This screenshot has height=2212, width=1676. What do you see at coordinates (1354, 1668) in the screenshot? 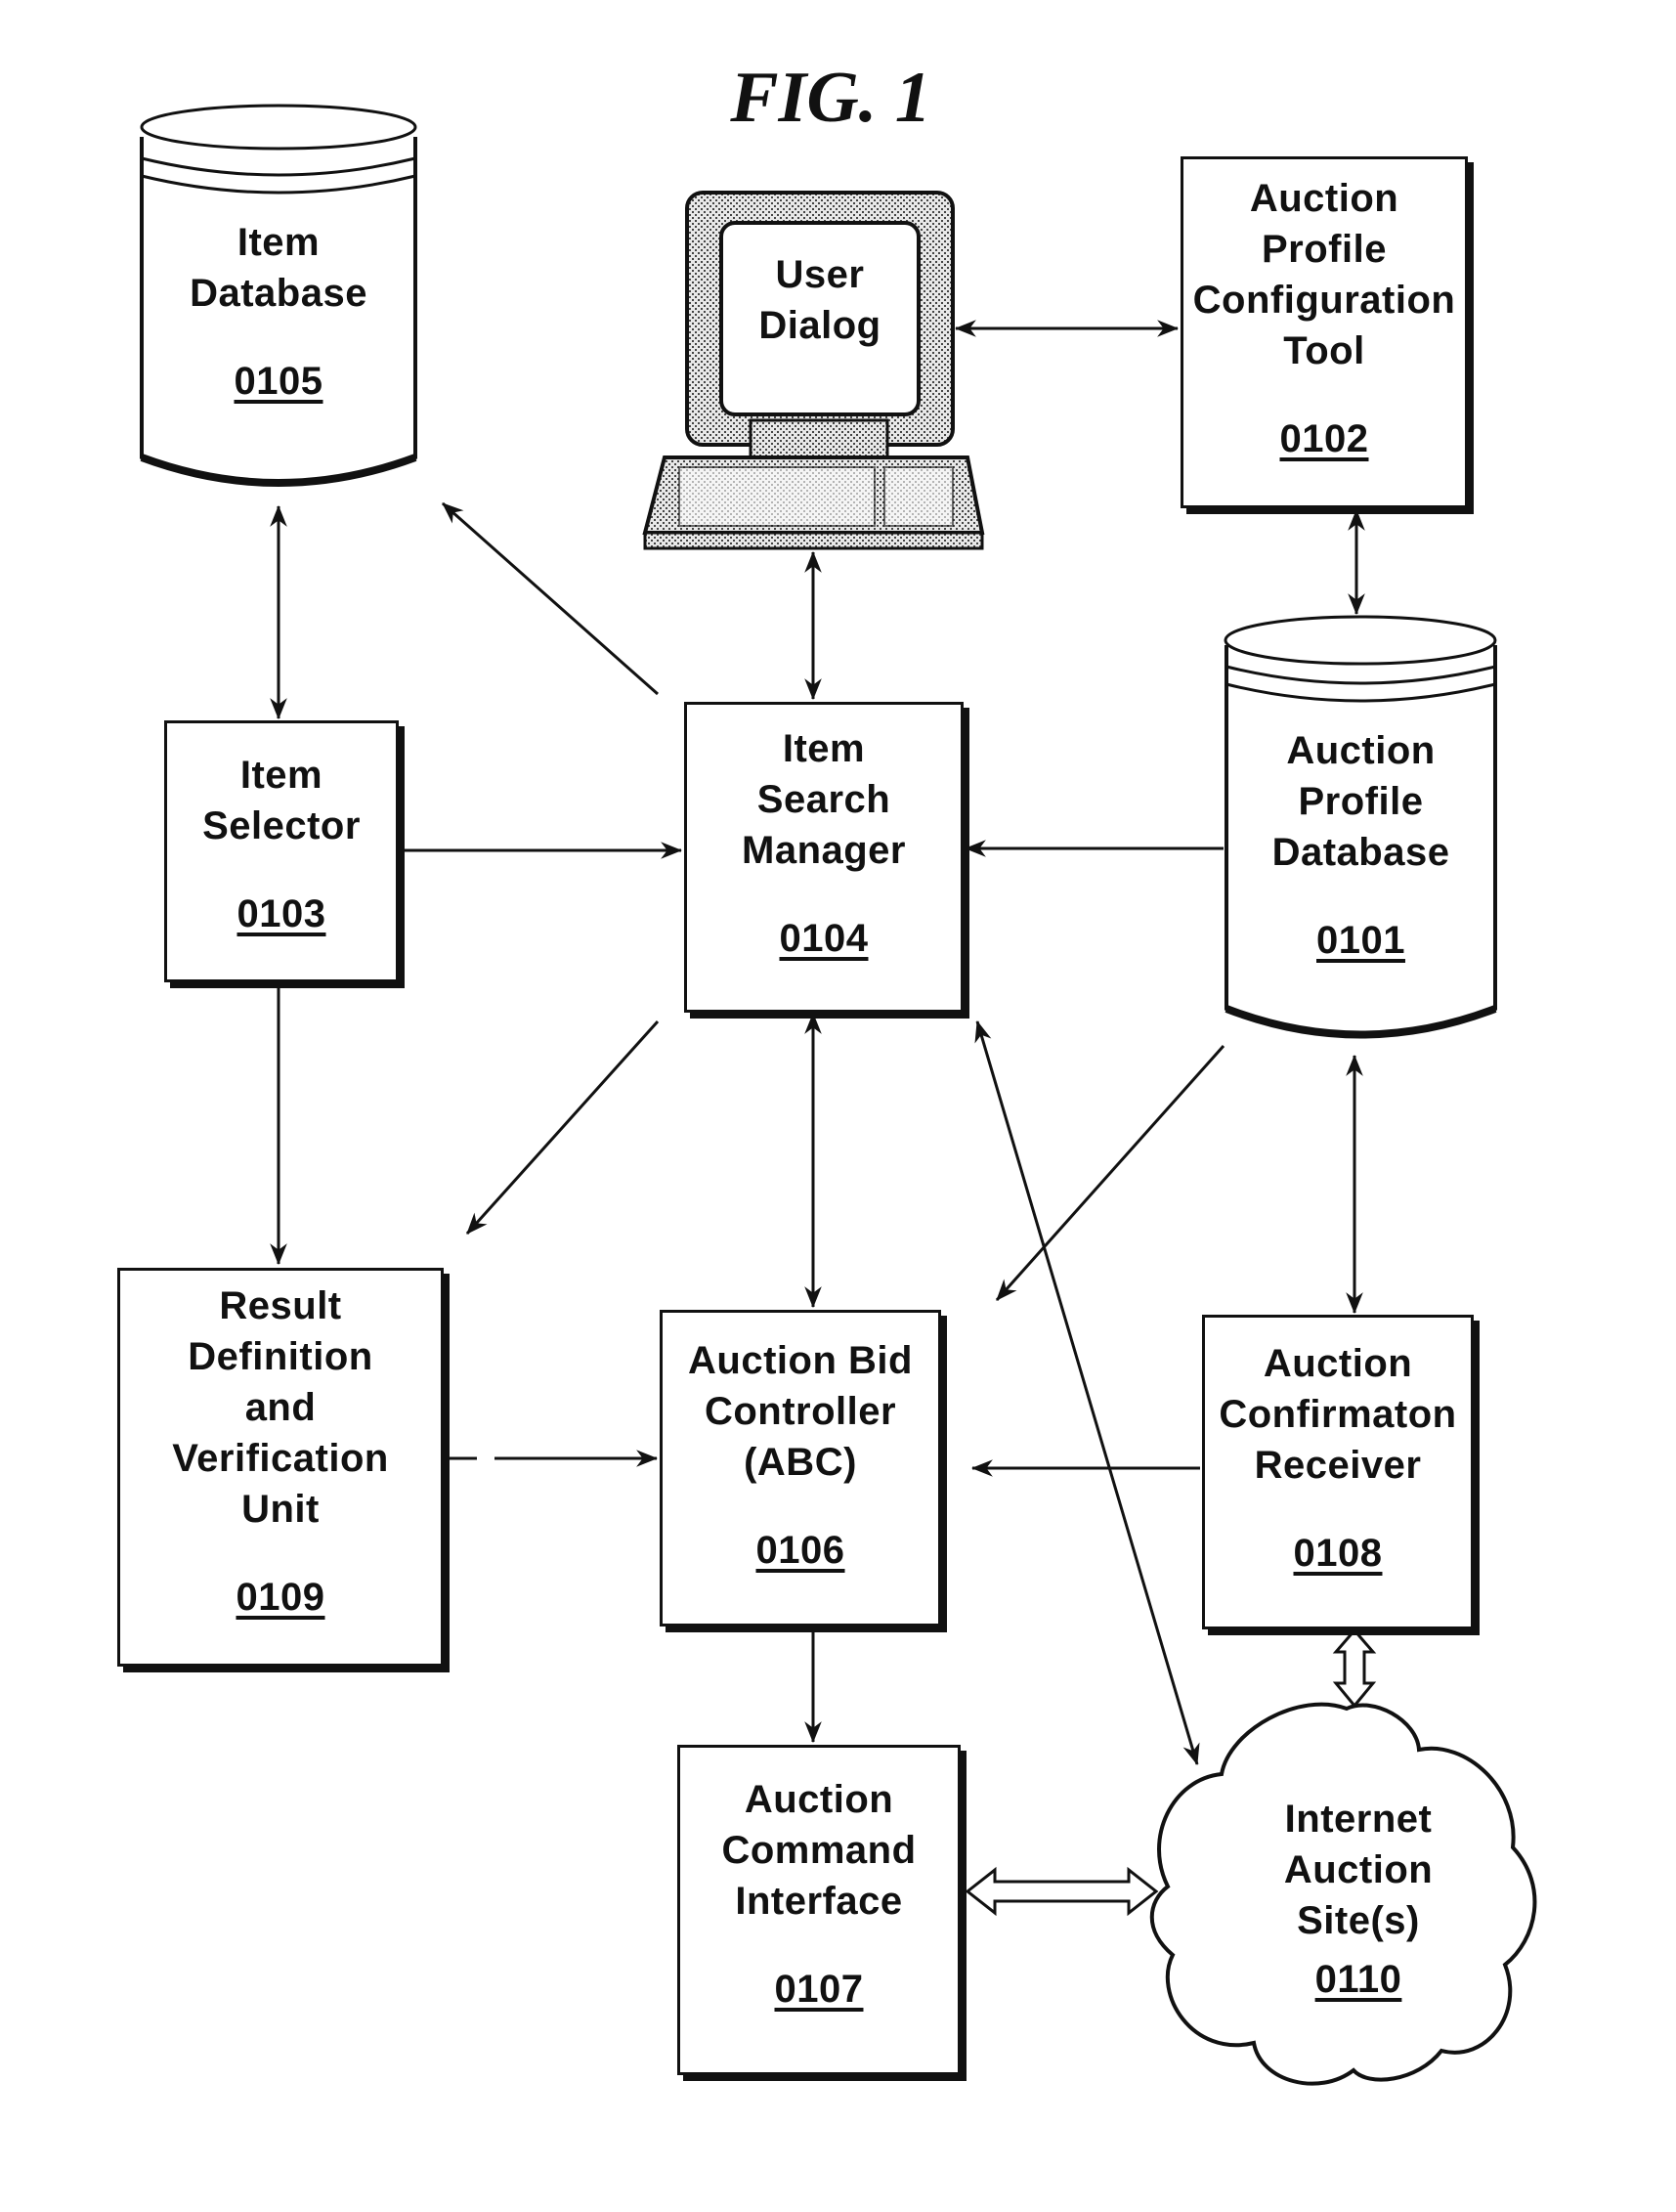
I see `hollow-arrow-acr-cloud` at bounding box center [1354, 1668].